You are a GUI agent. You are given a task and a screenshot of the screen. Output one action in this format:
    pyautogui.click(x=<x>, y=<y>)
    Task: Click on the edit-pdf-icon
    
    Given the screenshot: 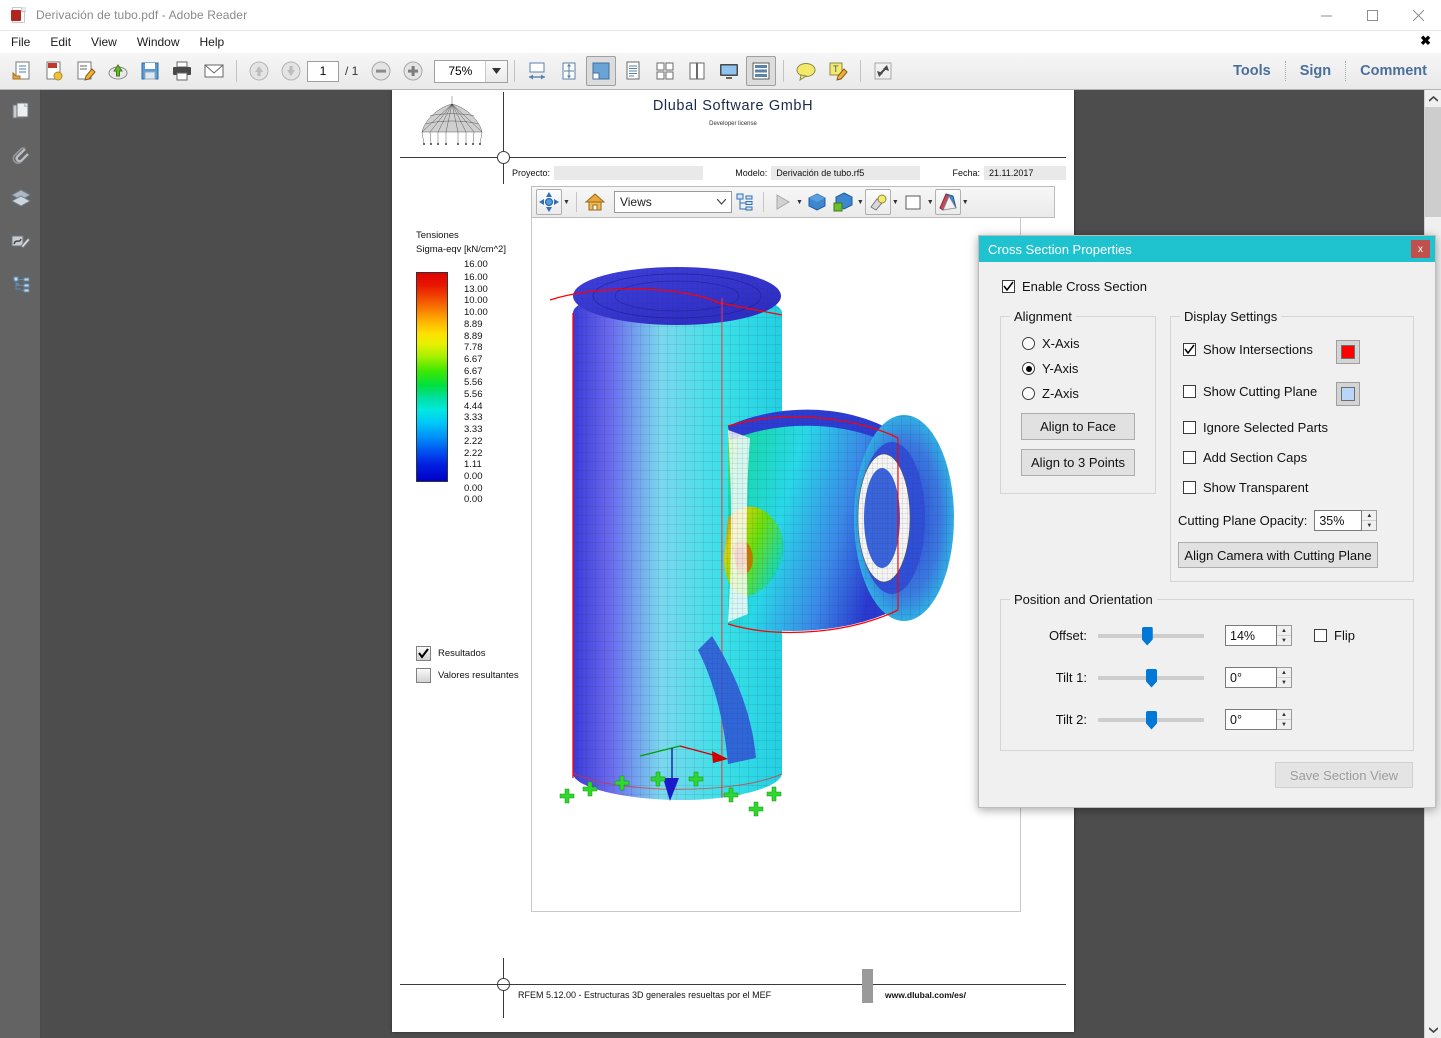 What is the action you would take?
    pyautogui.click(x=86, y=71)
    